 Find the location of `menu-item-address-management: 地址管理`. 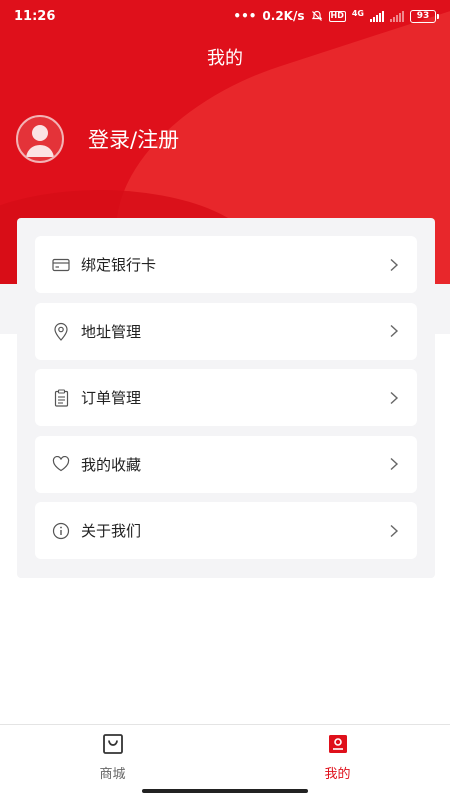

menu-item-address-management: 地址管理 is located at coordinates (226, 331).